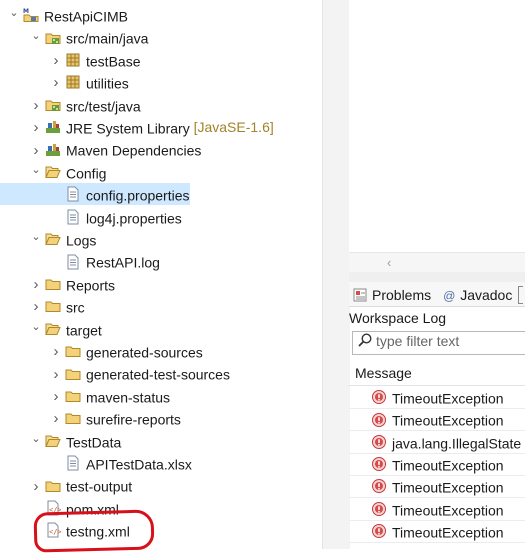 The image size is (525, 553). I want to click on tree-item: › generated-sources, so click(101, 351).